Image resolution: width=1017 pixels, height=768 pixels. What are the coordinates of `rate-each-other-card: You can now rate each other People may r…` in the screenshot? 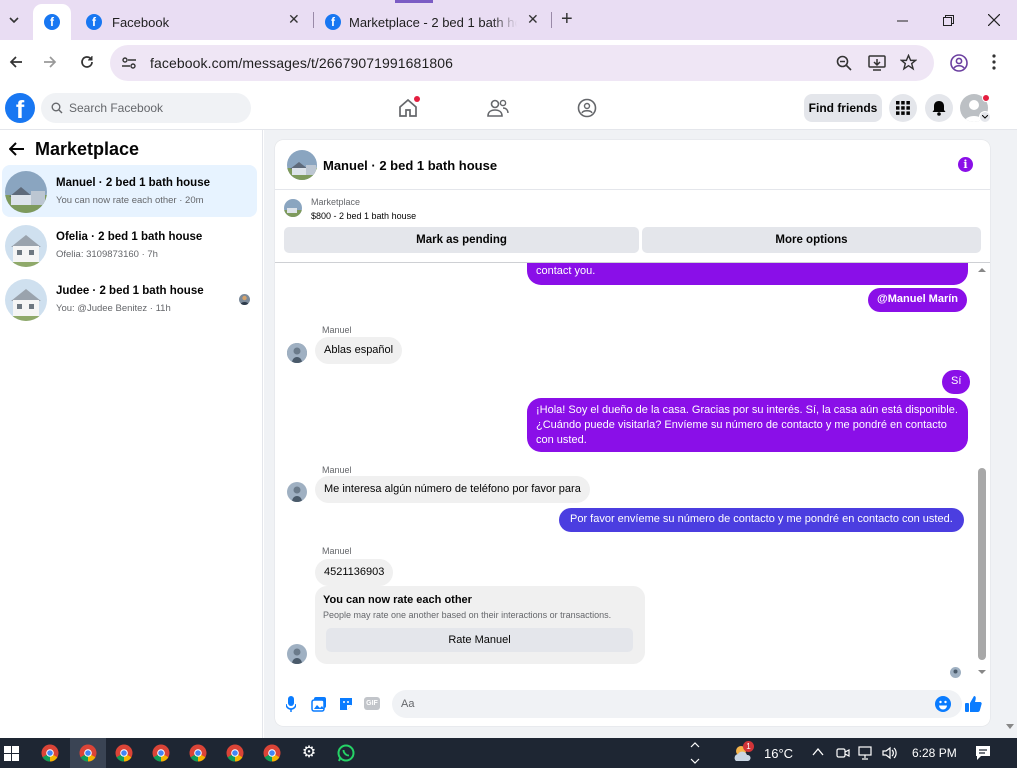 It's located at (480, 625).